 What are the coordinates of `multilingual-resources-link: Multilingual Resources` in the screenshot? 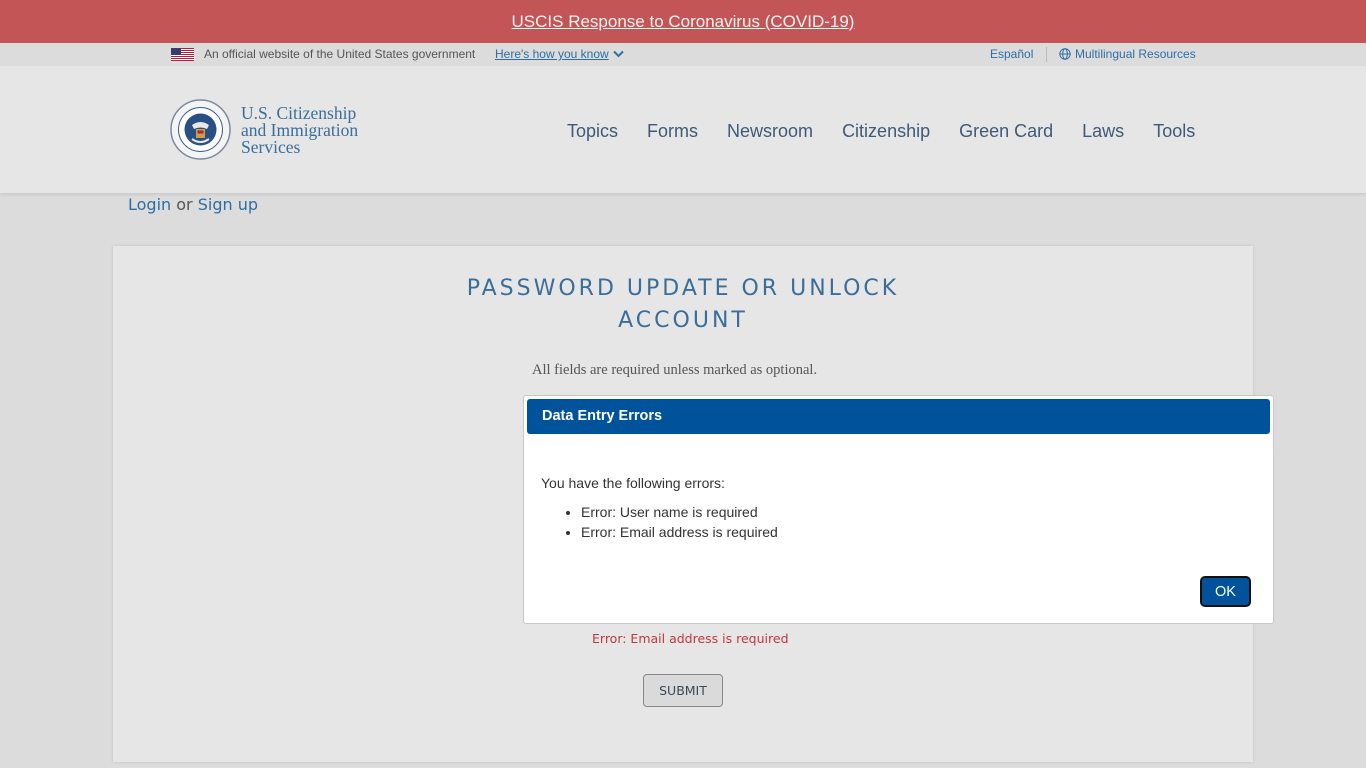 It's located at (1127, 54).